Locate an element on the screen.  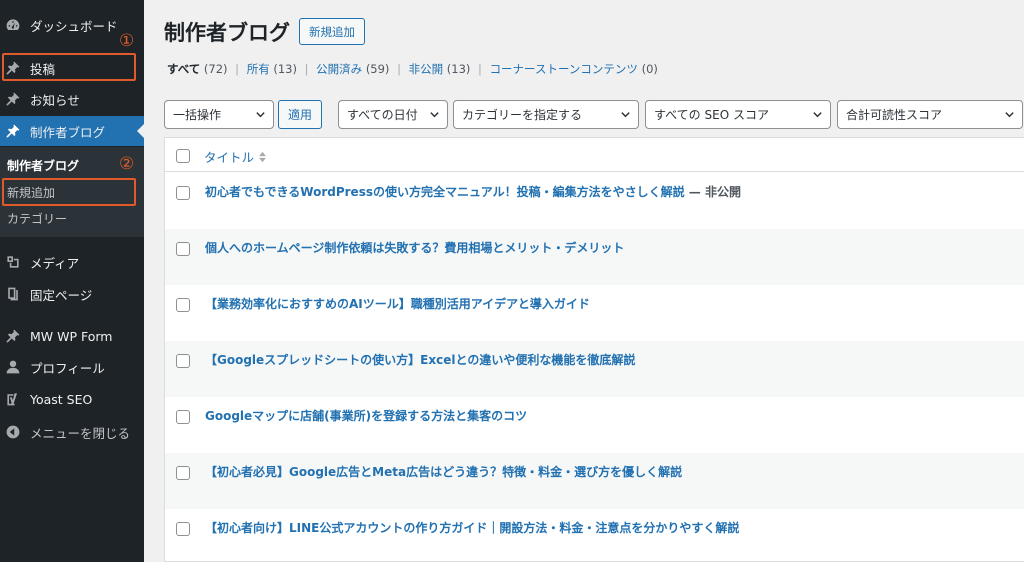
post-state: — 非公開 is located at coordinates (712, 192).